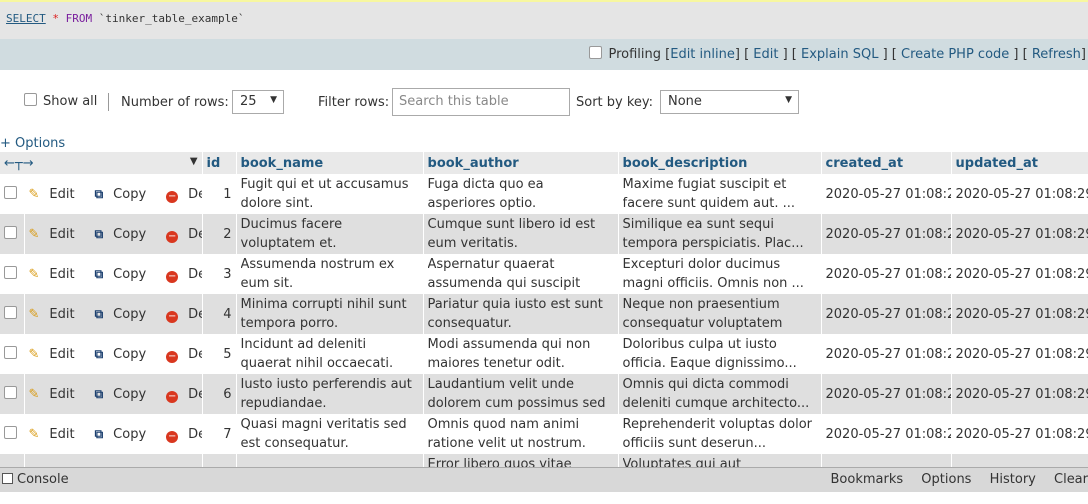  I want to click on create-php-code-link: Create PHP code, so click(955, 54).